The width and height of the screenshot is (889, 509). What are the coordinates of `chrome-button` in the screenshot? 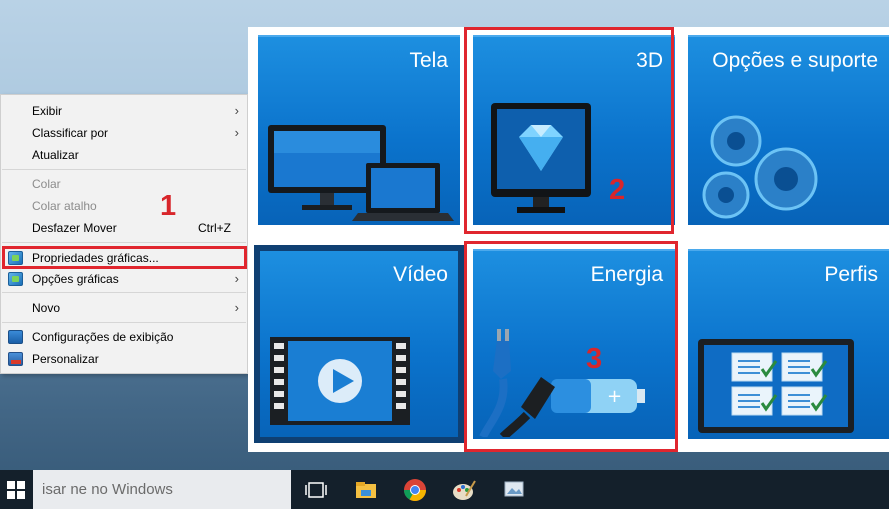 It's located at (415, 490).